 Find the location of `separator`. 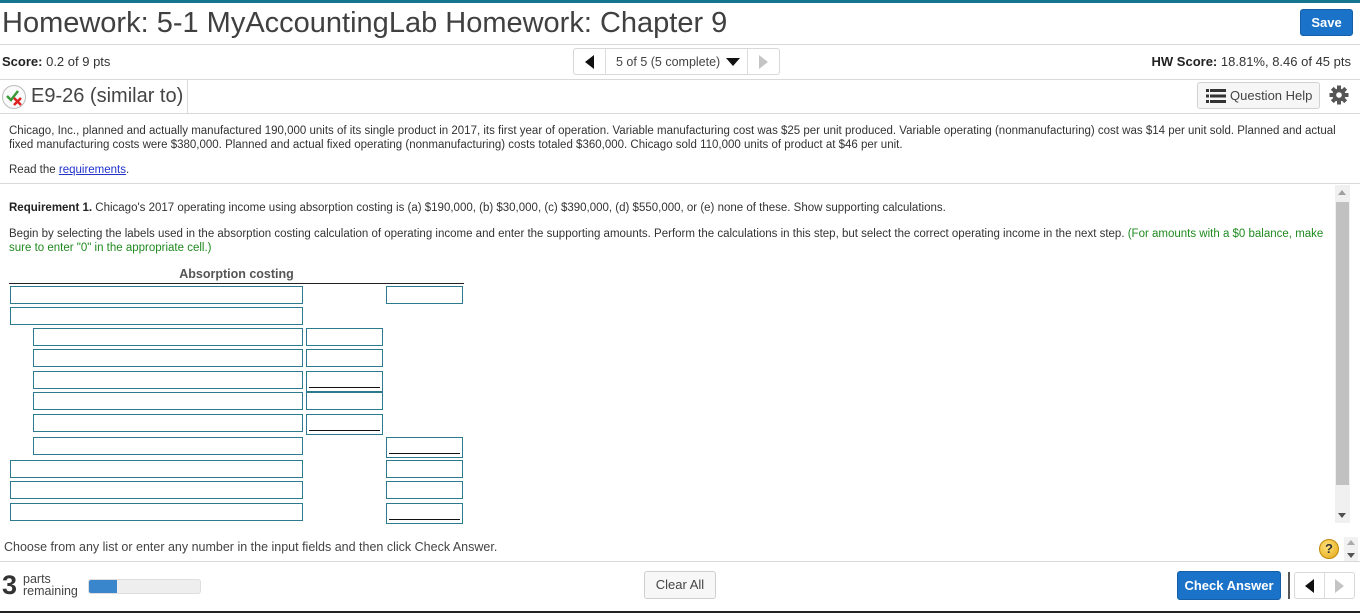

separator is located at coordinates (1289, 585).